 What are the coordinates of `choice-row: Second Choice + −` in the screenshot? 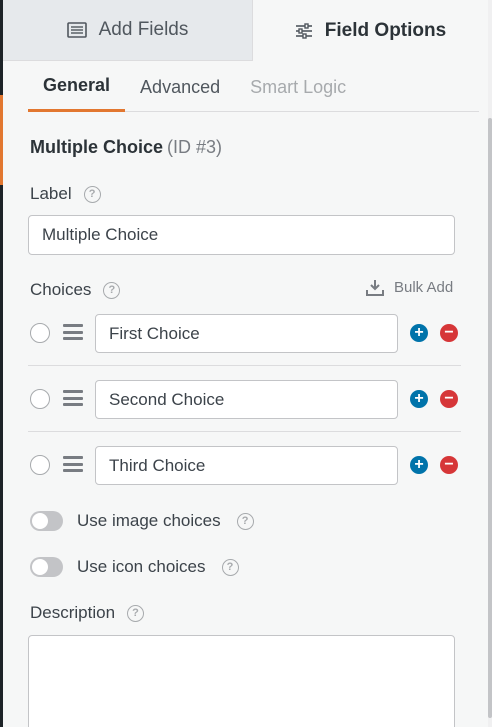 It's located at (244, 399).